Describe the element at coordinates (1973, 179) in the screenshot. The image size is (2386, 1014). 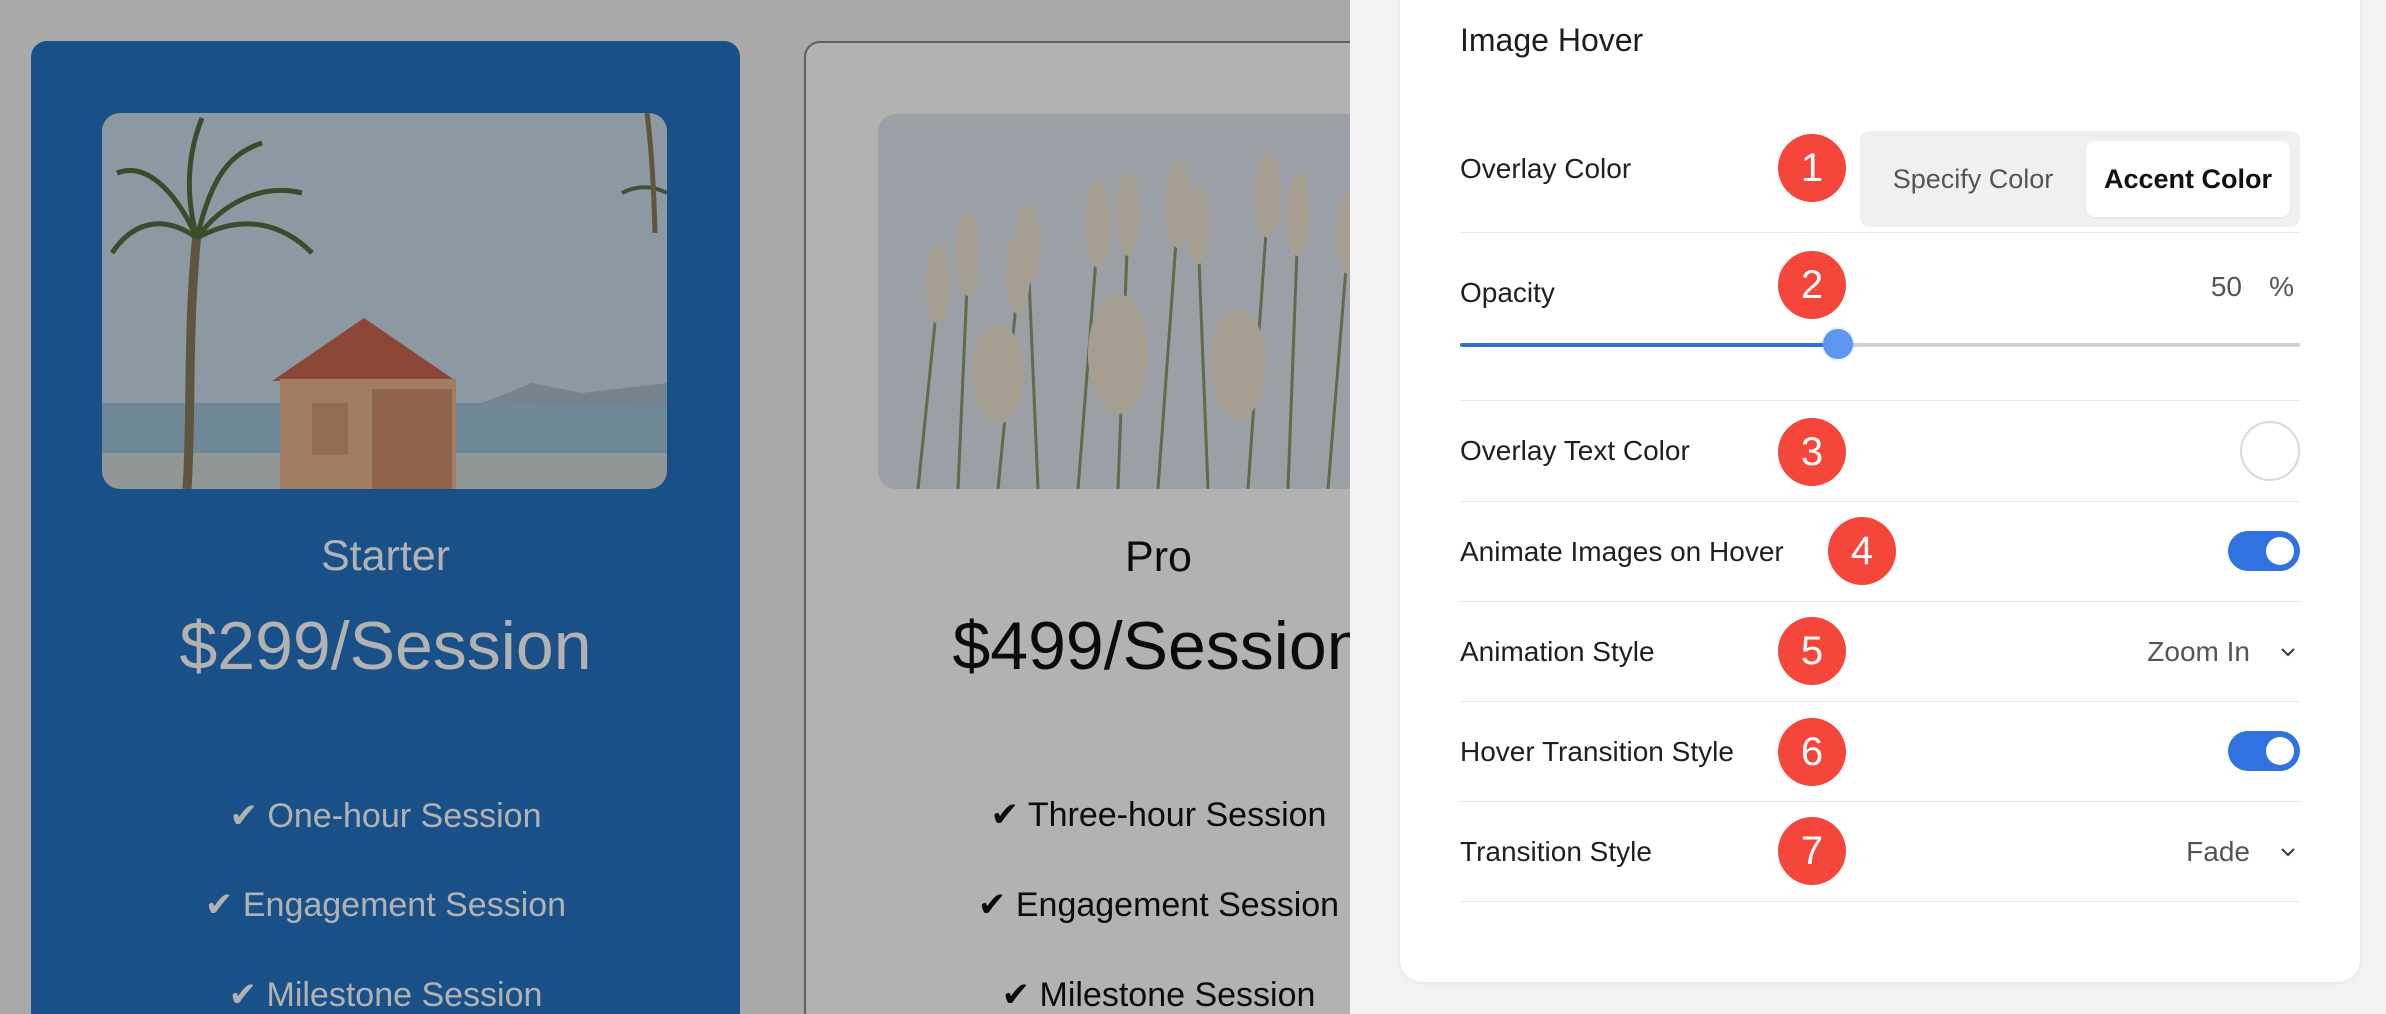
I see `specify-color-option: Specify Color` at that location.